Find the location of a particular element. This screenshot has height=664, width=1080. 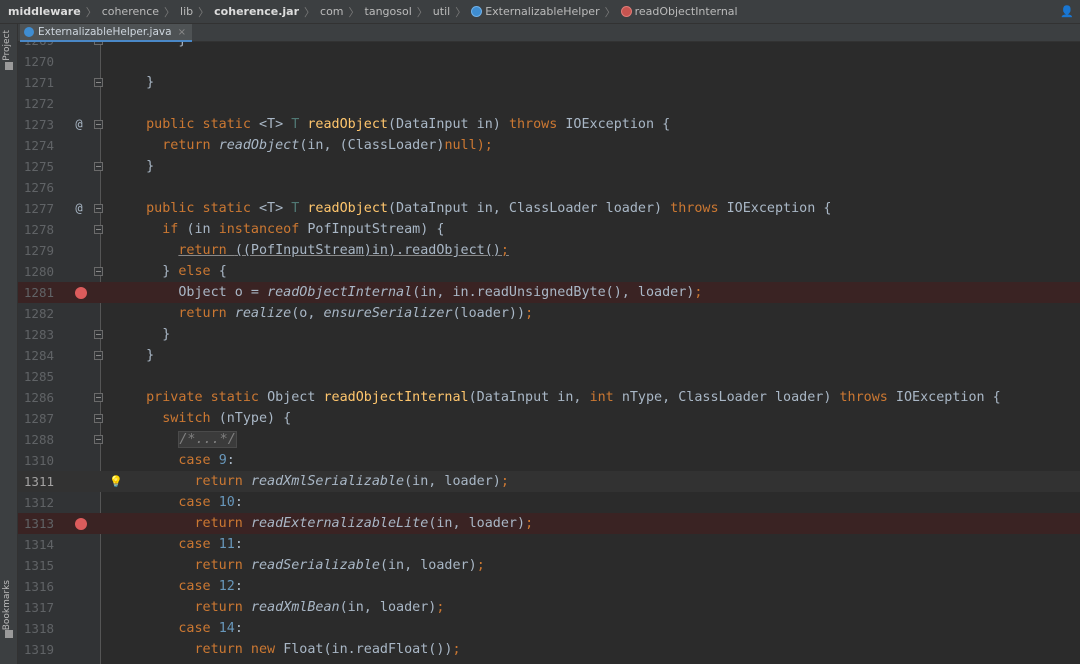

code-token: return is located at coordinates (174, 145).